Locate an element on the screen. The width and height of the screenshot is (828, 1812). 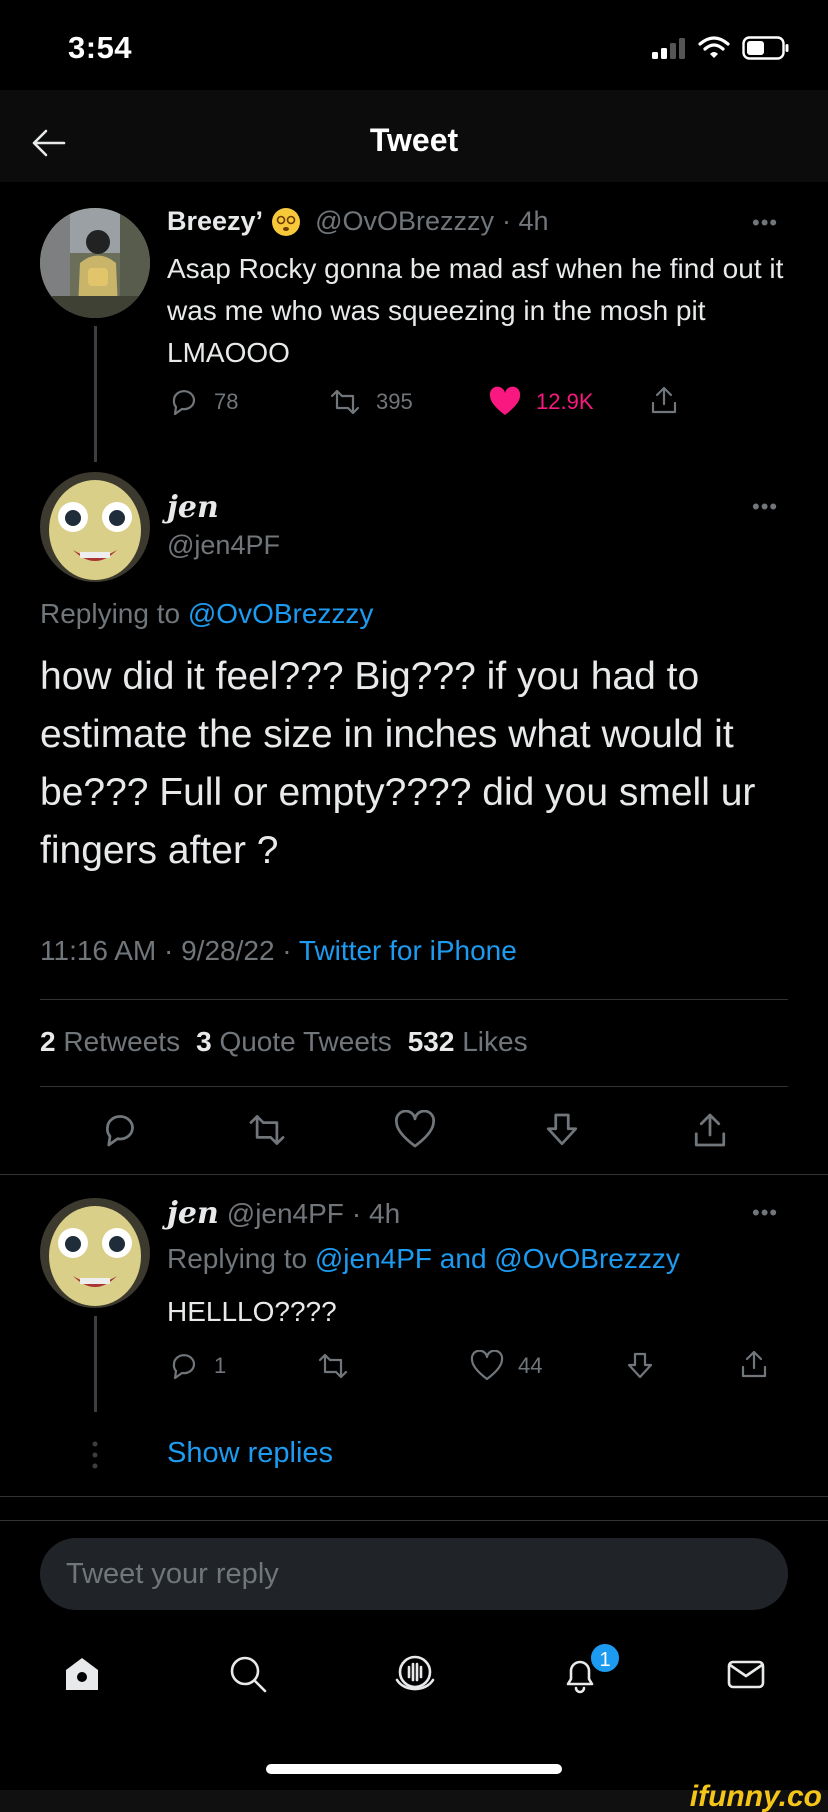
reply-button: 1 is located at coordinates (197, 1366).